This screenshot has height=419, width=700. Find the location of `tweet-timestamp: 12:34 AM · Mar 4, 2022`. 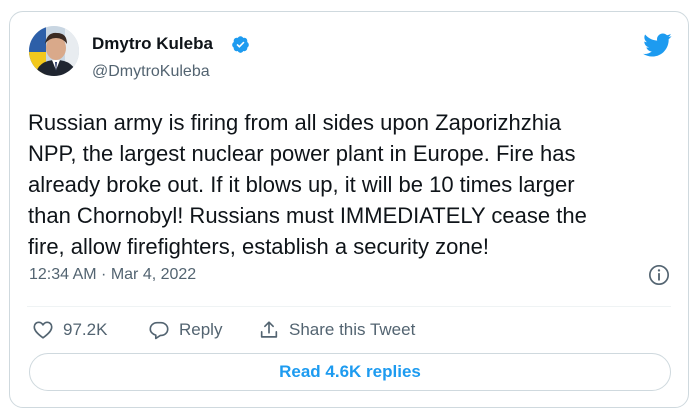

tweet-timestamp: 12:34 AM · Mar 4, 2022 is located at coordinates (112, 275).